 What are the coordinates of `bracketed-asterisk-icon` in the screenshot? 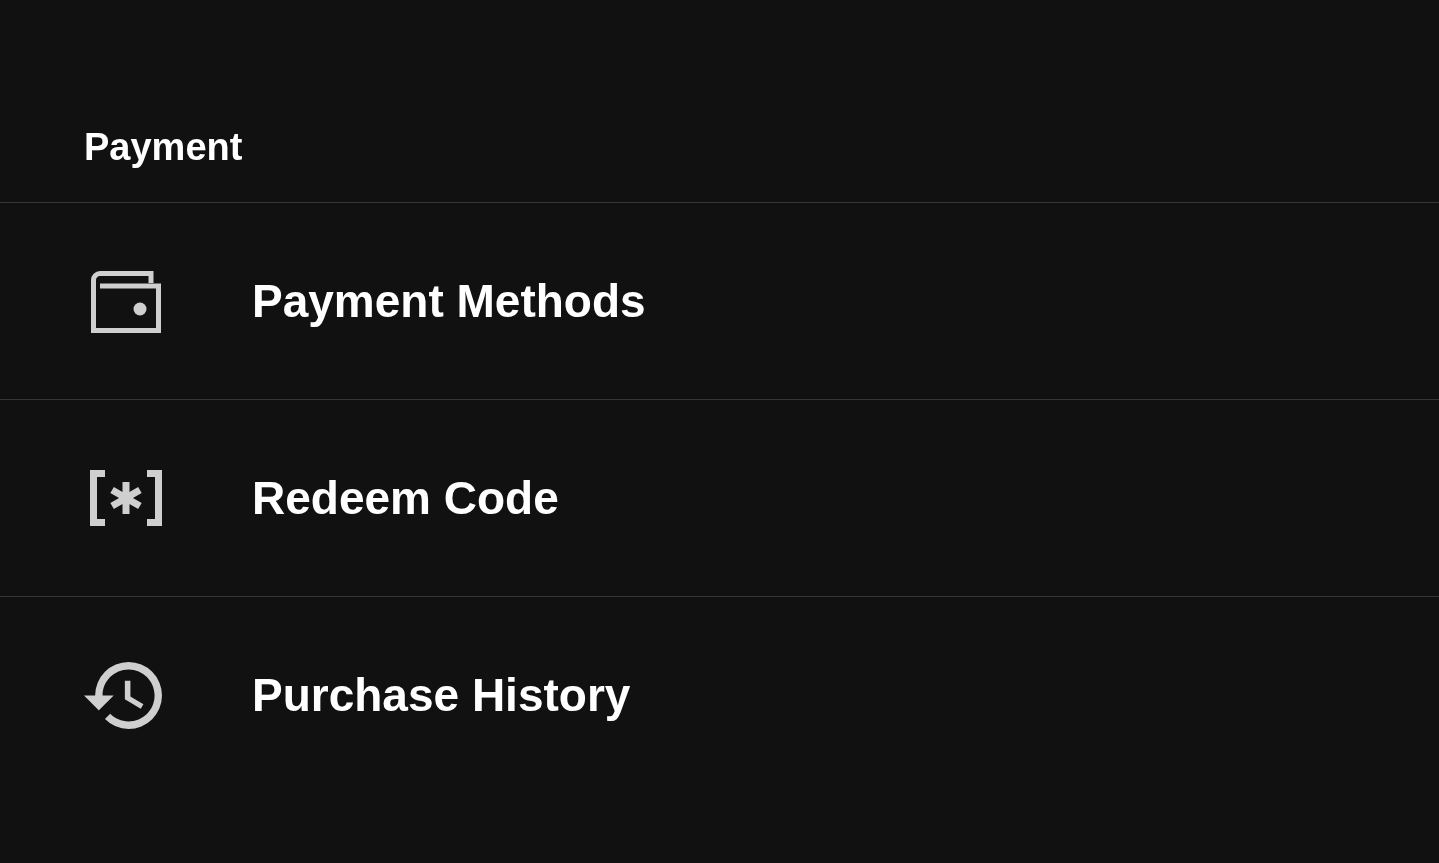 It's located at (126, 498).